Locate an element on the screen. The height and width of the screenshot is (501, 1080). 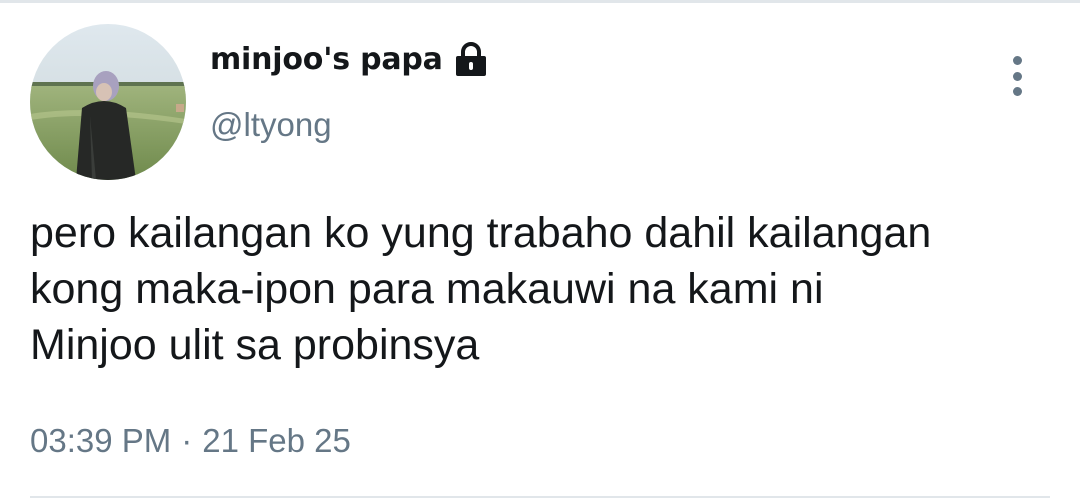
avatar-photo is located at coordinates (108, 102).